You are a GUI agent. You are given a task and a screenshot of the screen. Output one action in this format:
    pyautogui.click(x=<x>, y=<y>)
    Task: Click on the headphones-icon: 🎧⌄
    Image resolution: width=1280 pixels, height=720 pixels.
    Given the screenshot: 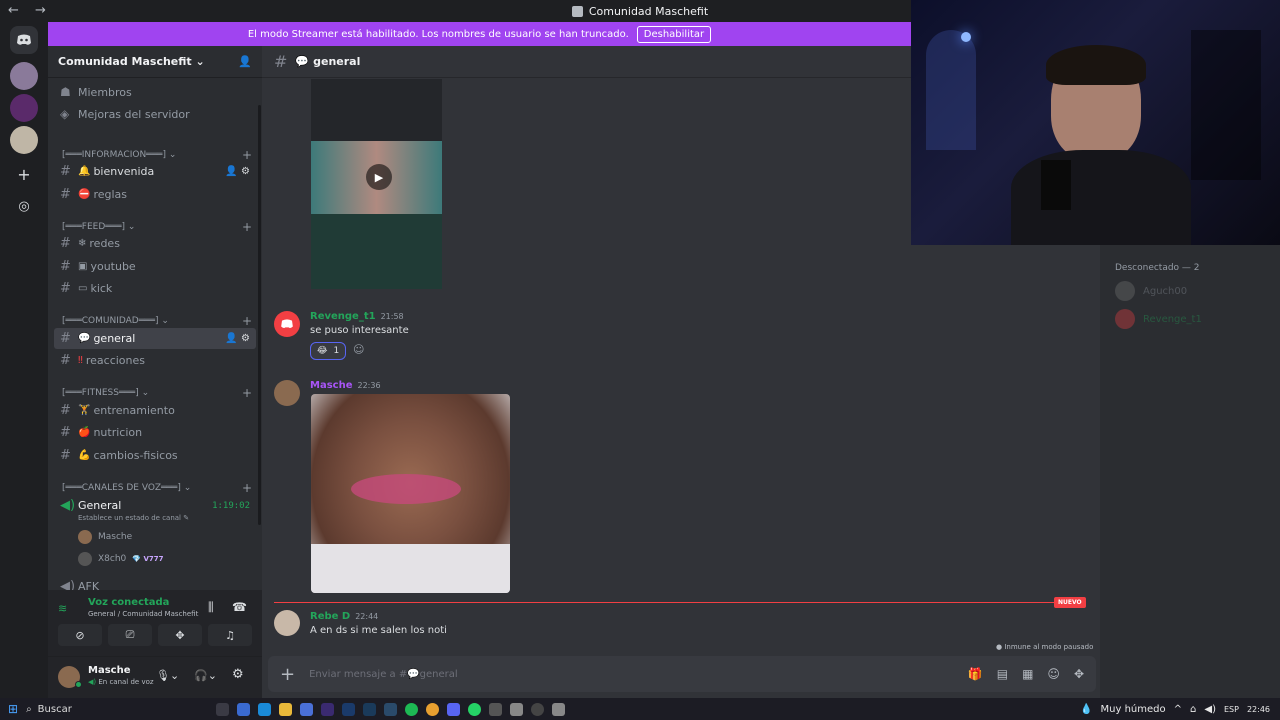 What is the action you would take?
    pyautogui.click(x=205, y=675)
    